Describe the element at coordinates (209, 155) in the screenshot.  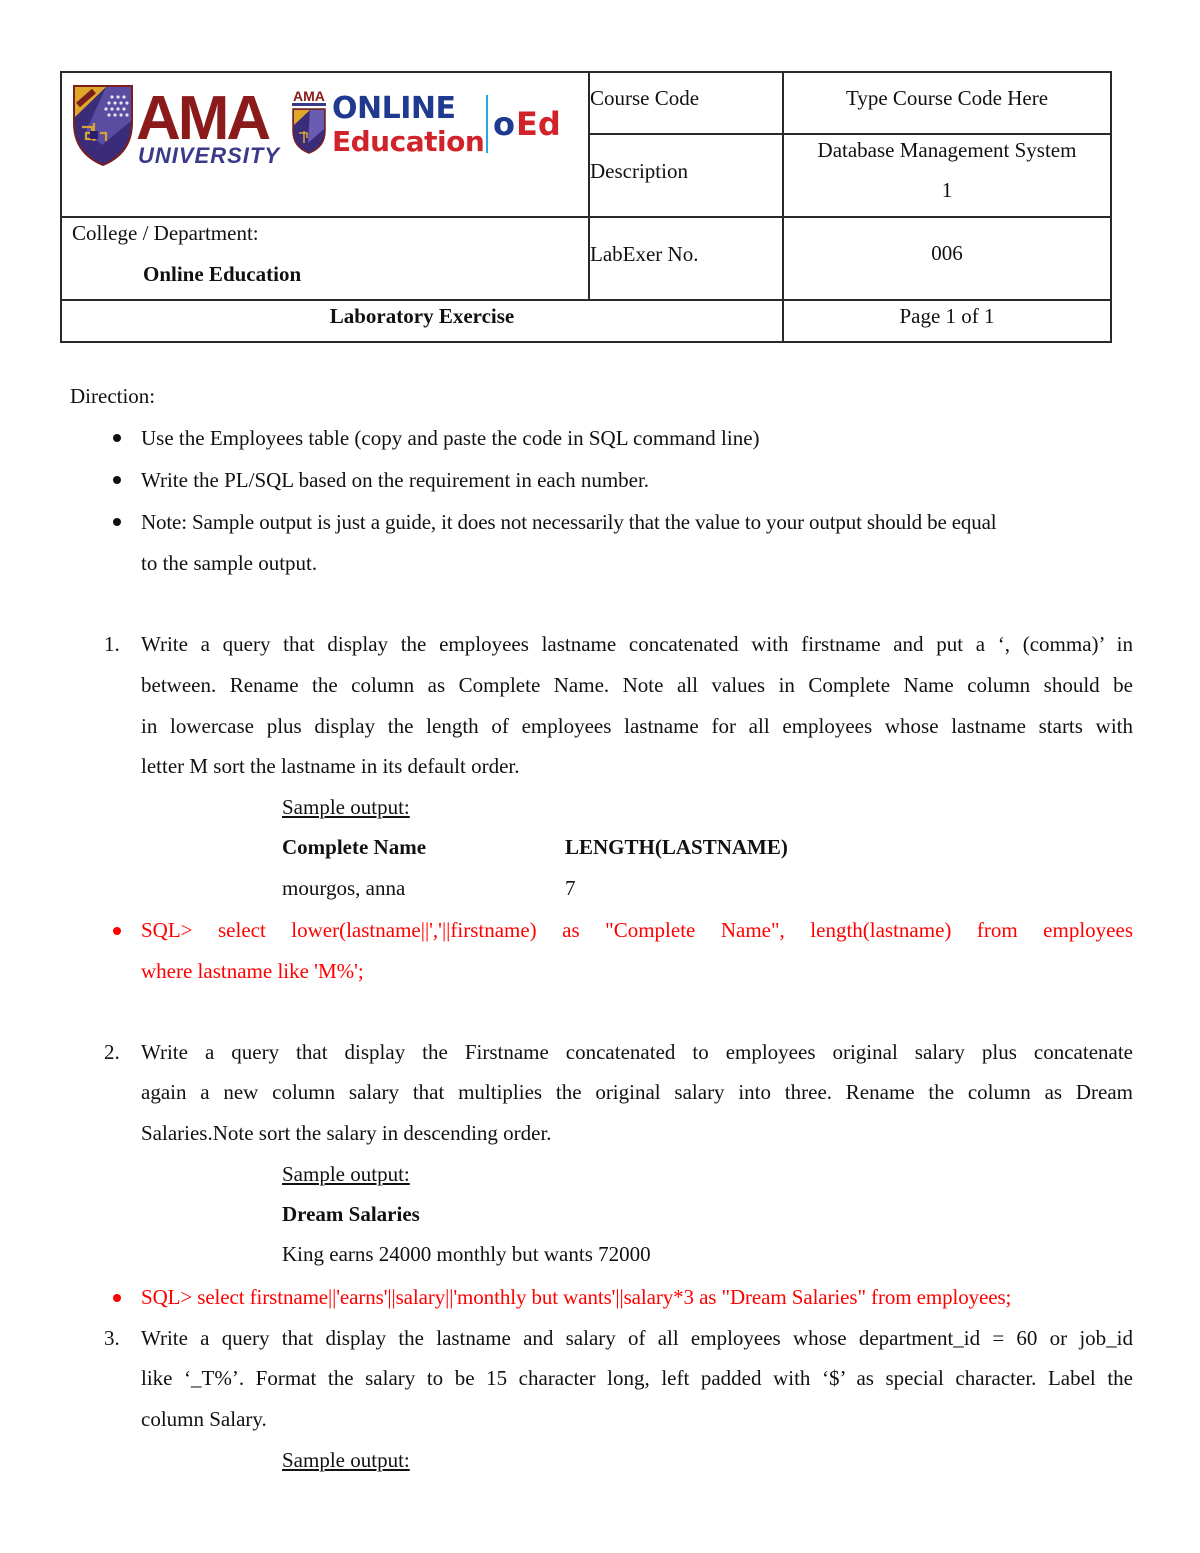
I see `svg-text: UNIVERSITY` at that location.